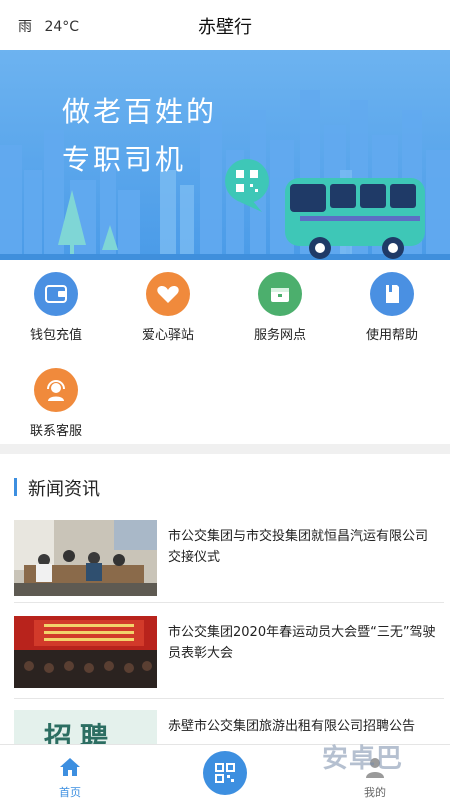 This screenshot has width=450, height=800. I want to click on scan-qr-button, so click(225, 773).